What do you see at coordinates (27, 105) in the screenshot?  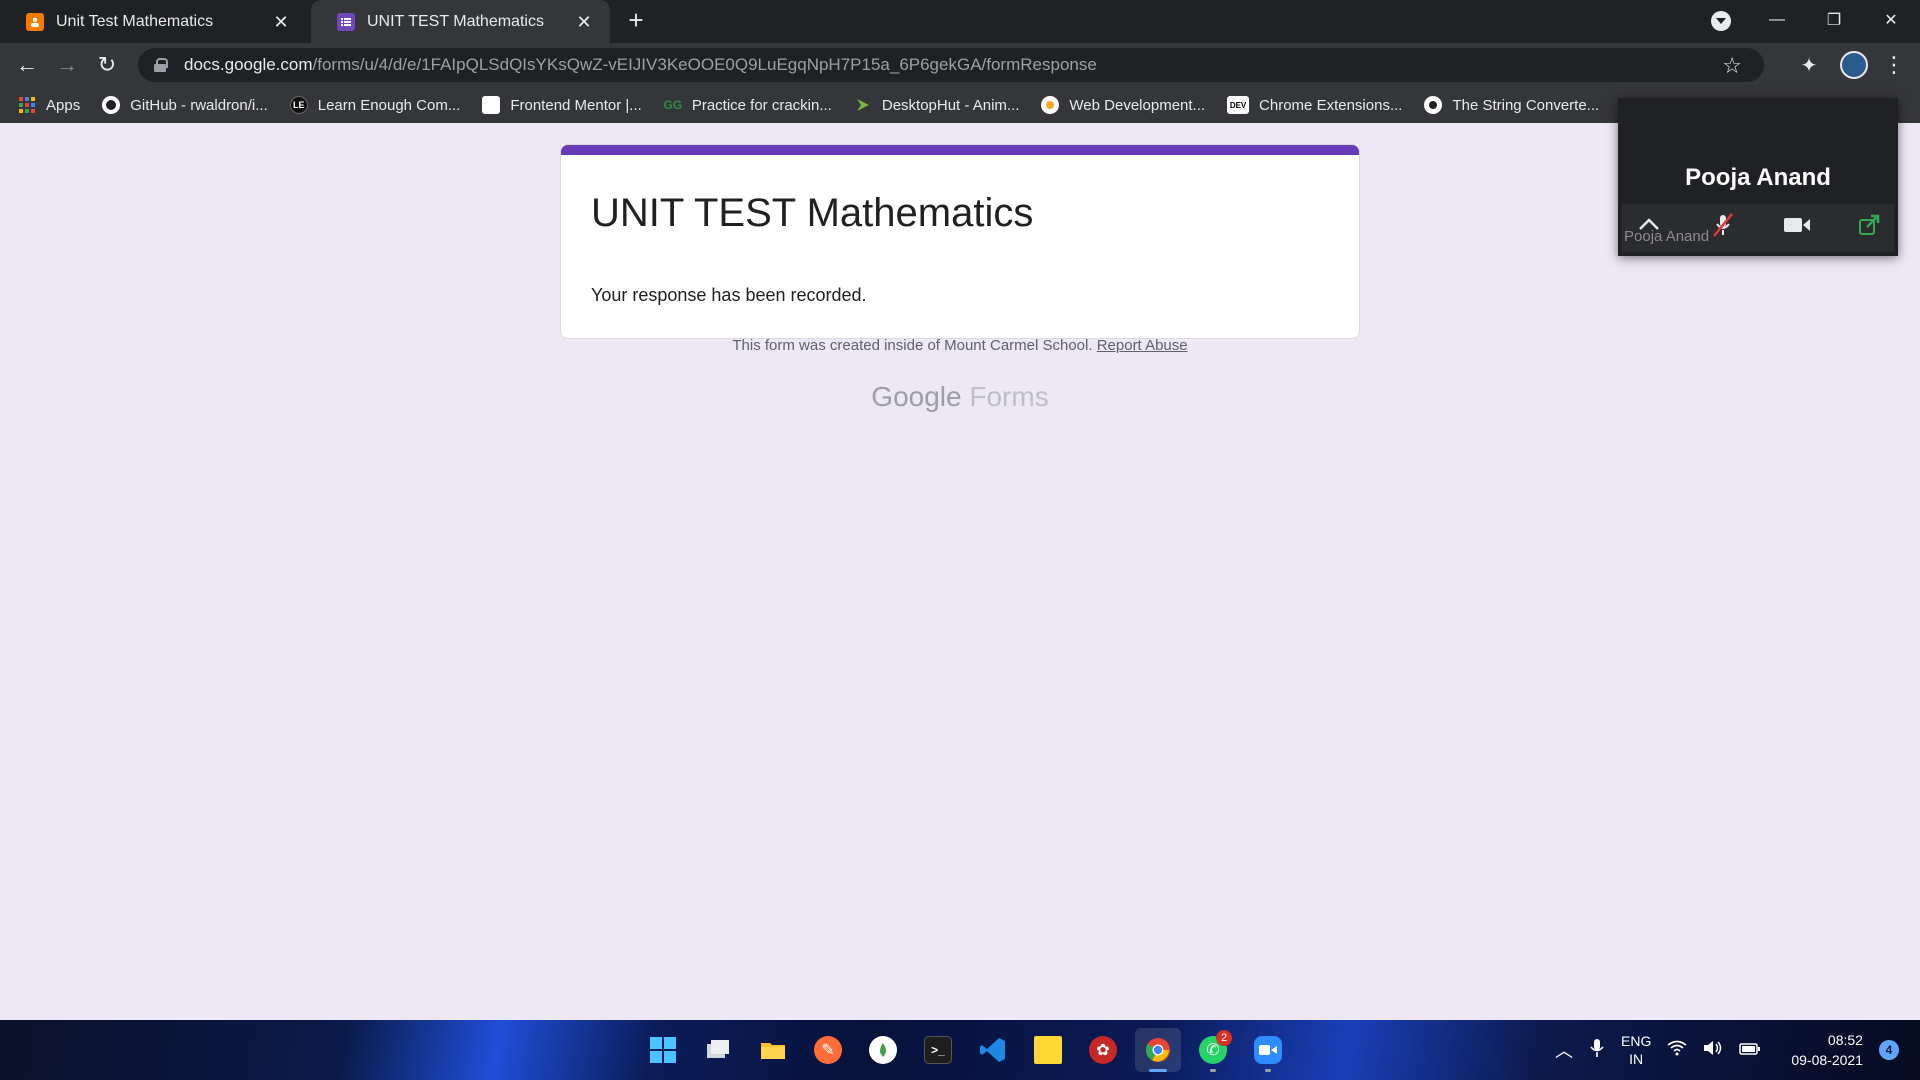 I see `apps-grid-icon` at bounding box center [27, 105].